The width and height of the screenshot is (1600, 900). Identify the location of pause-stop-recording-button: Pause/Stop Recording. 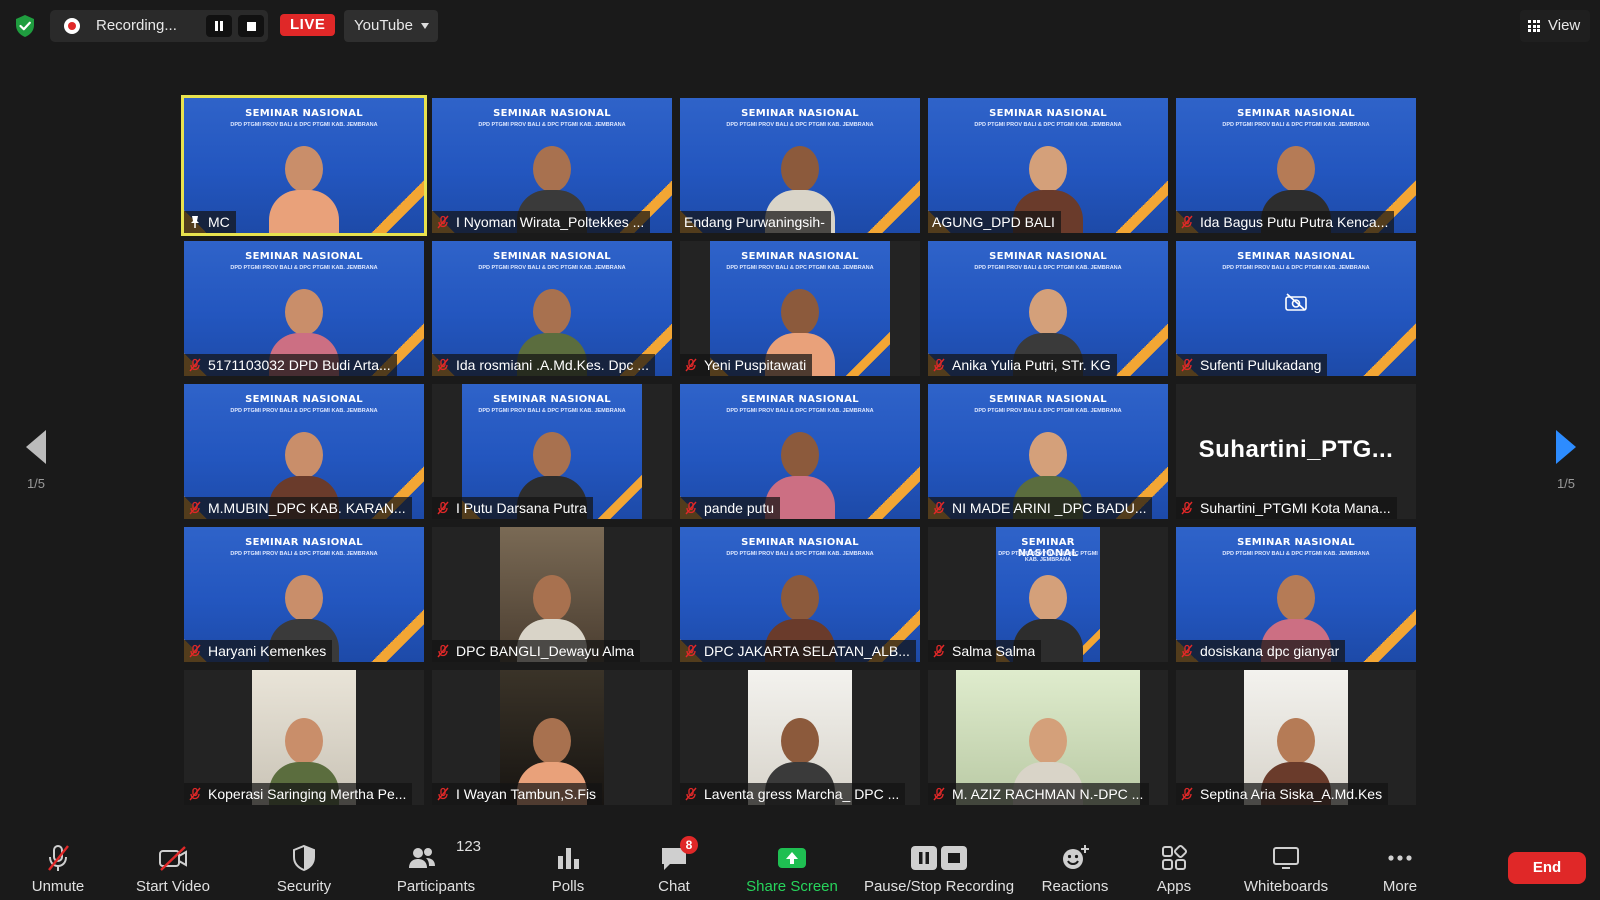
(939, 860).